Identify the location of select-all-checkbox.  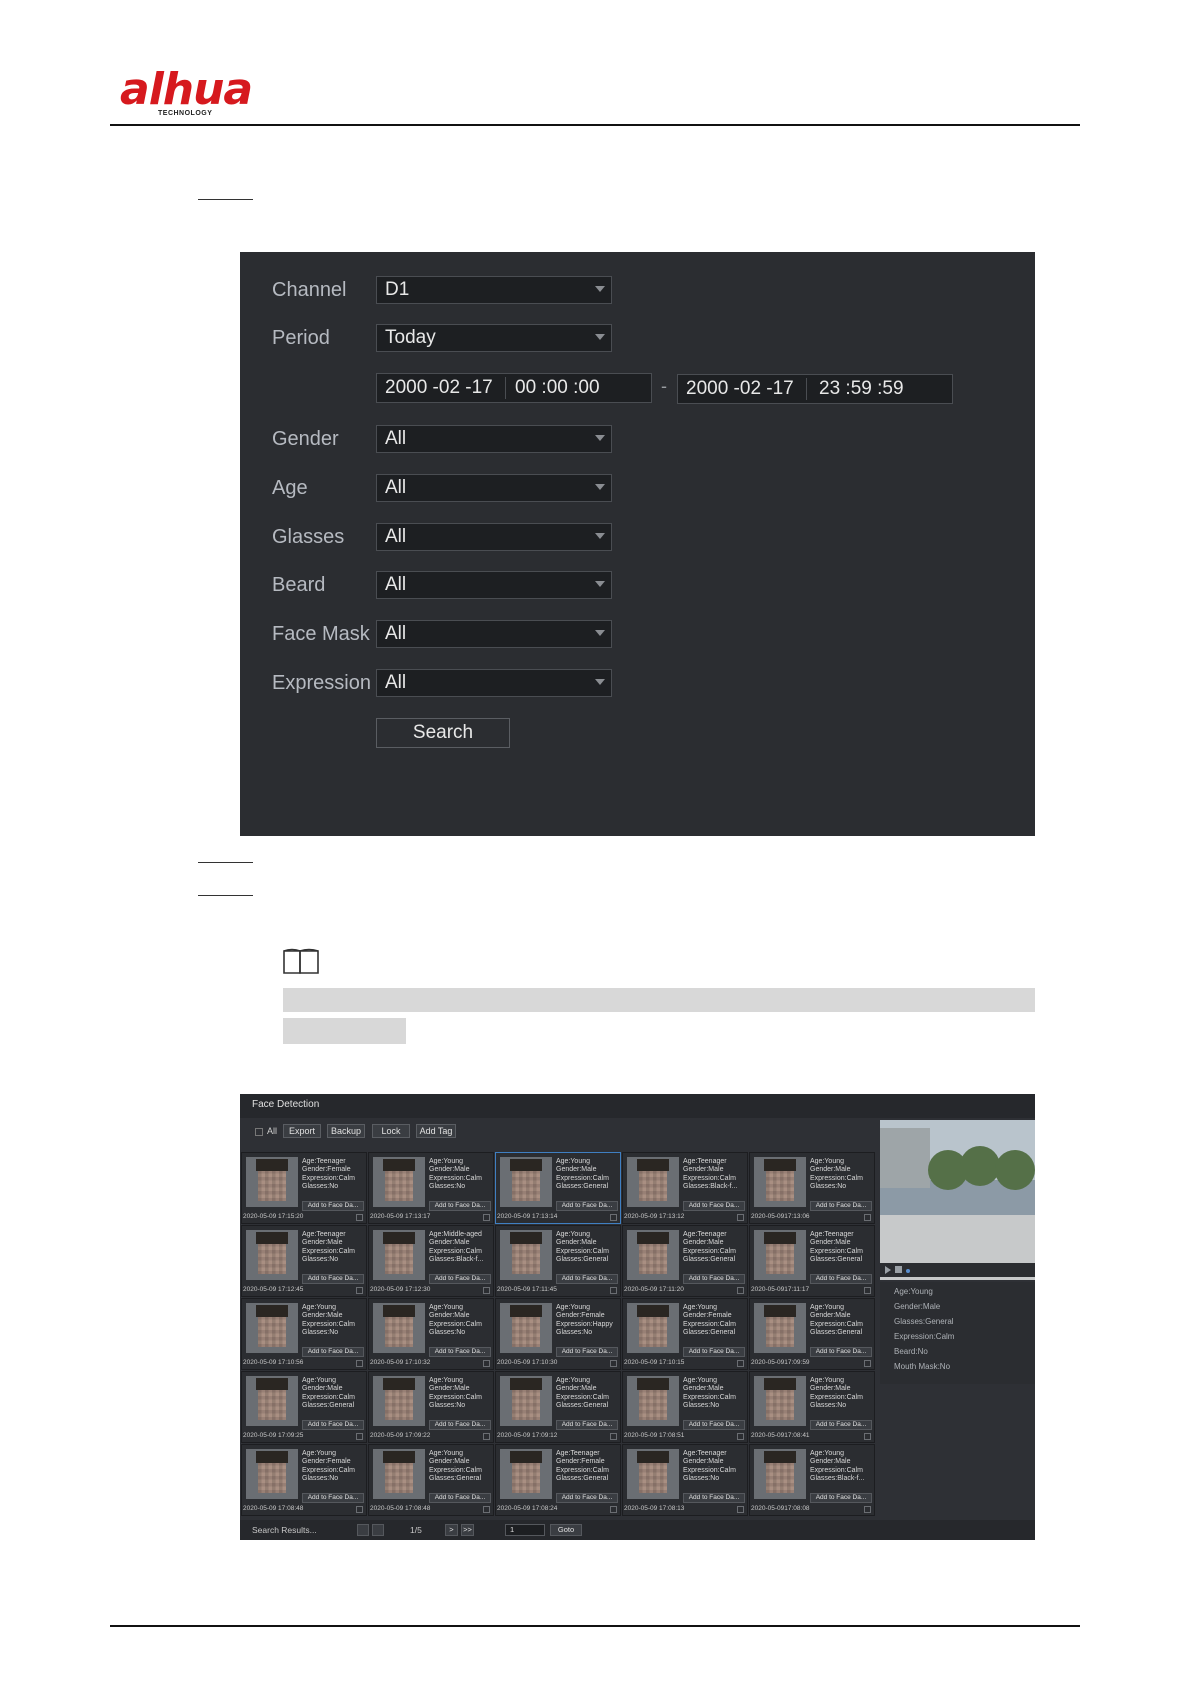
(259, 1132).